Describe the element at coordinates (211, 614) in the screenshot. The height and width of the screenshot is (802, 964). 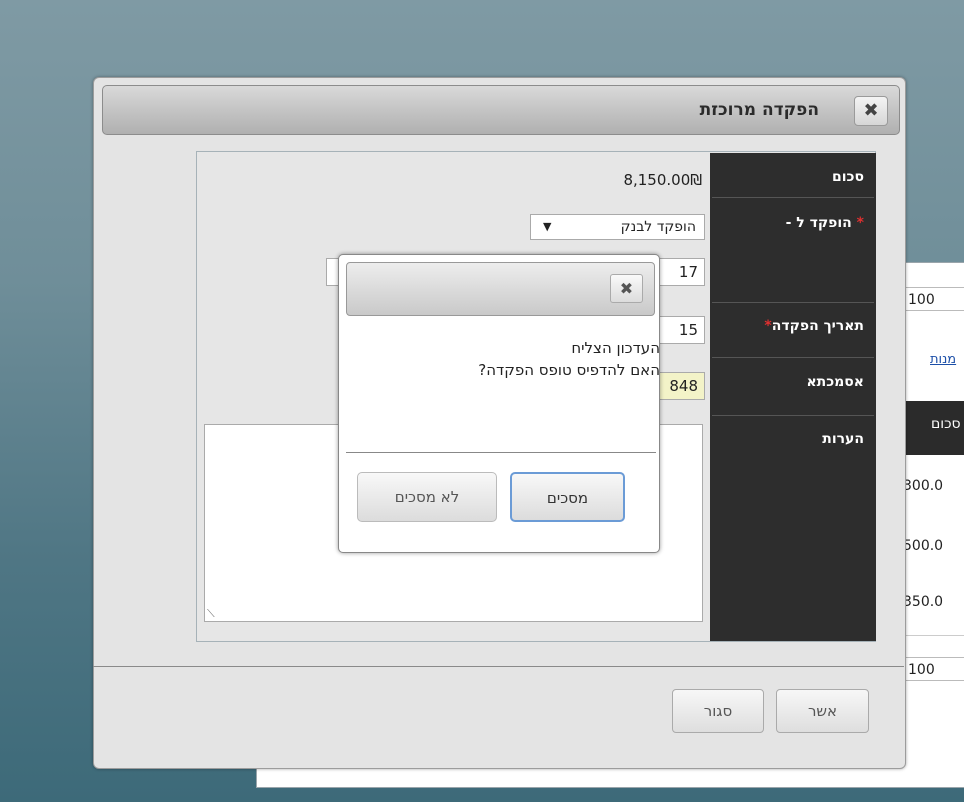
I see `resize-handle-icon: ⟍` at that location.